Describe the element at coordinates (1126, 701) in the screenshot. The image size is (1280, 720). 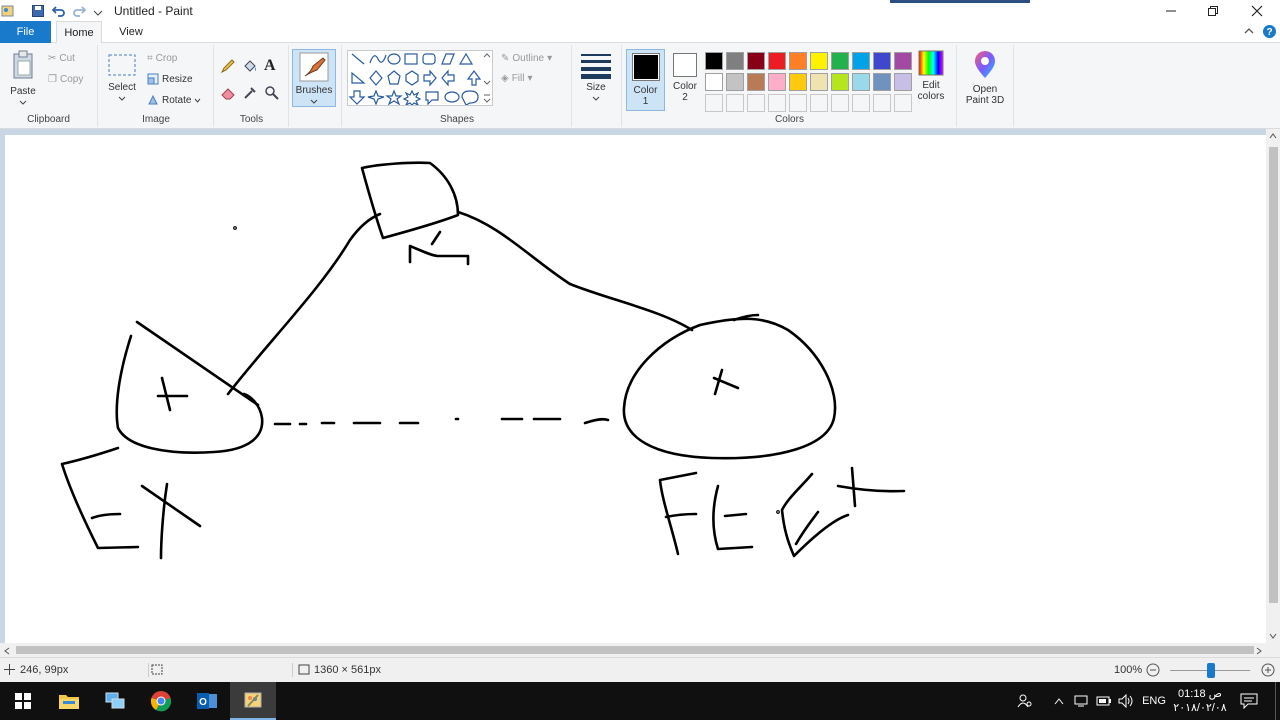
I see `volume-icon` at that location.